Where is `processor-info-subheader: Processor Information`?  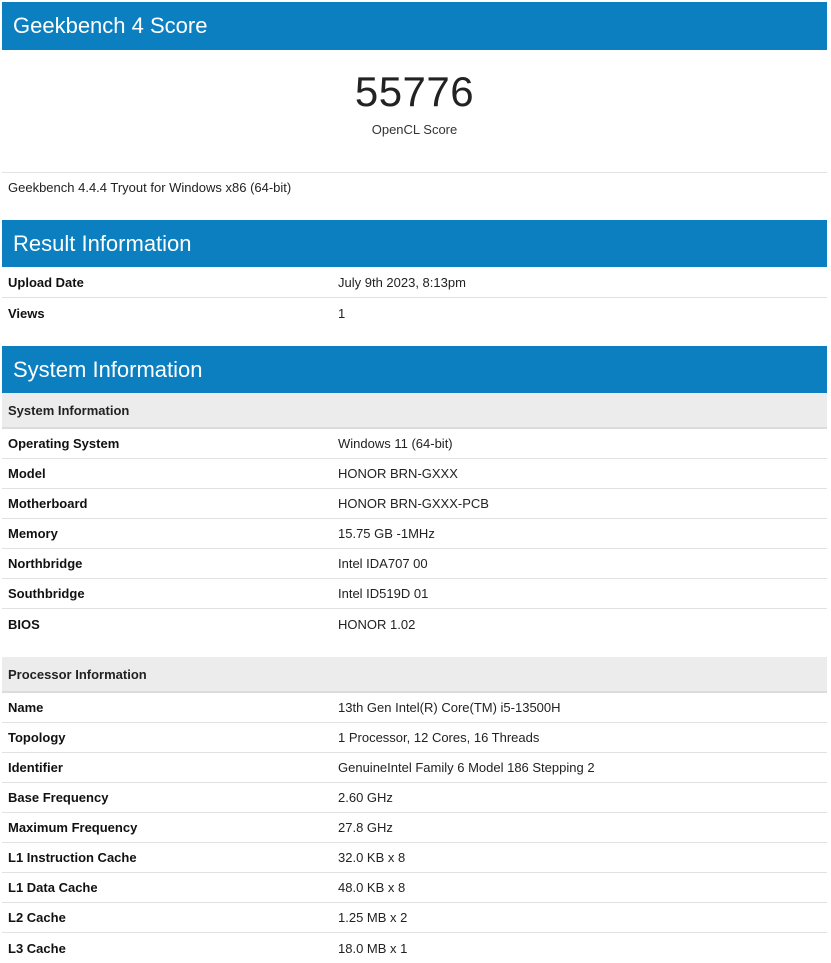
processor-info-subheader: Processor Information is located at coordinates (414, 675).